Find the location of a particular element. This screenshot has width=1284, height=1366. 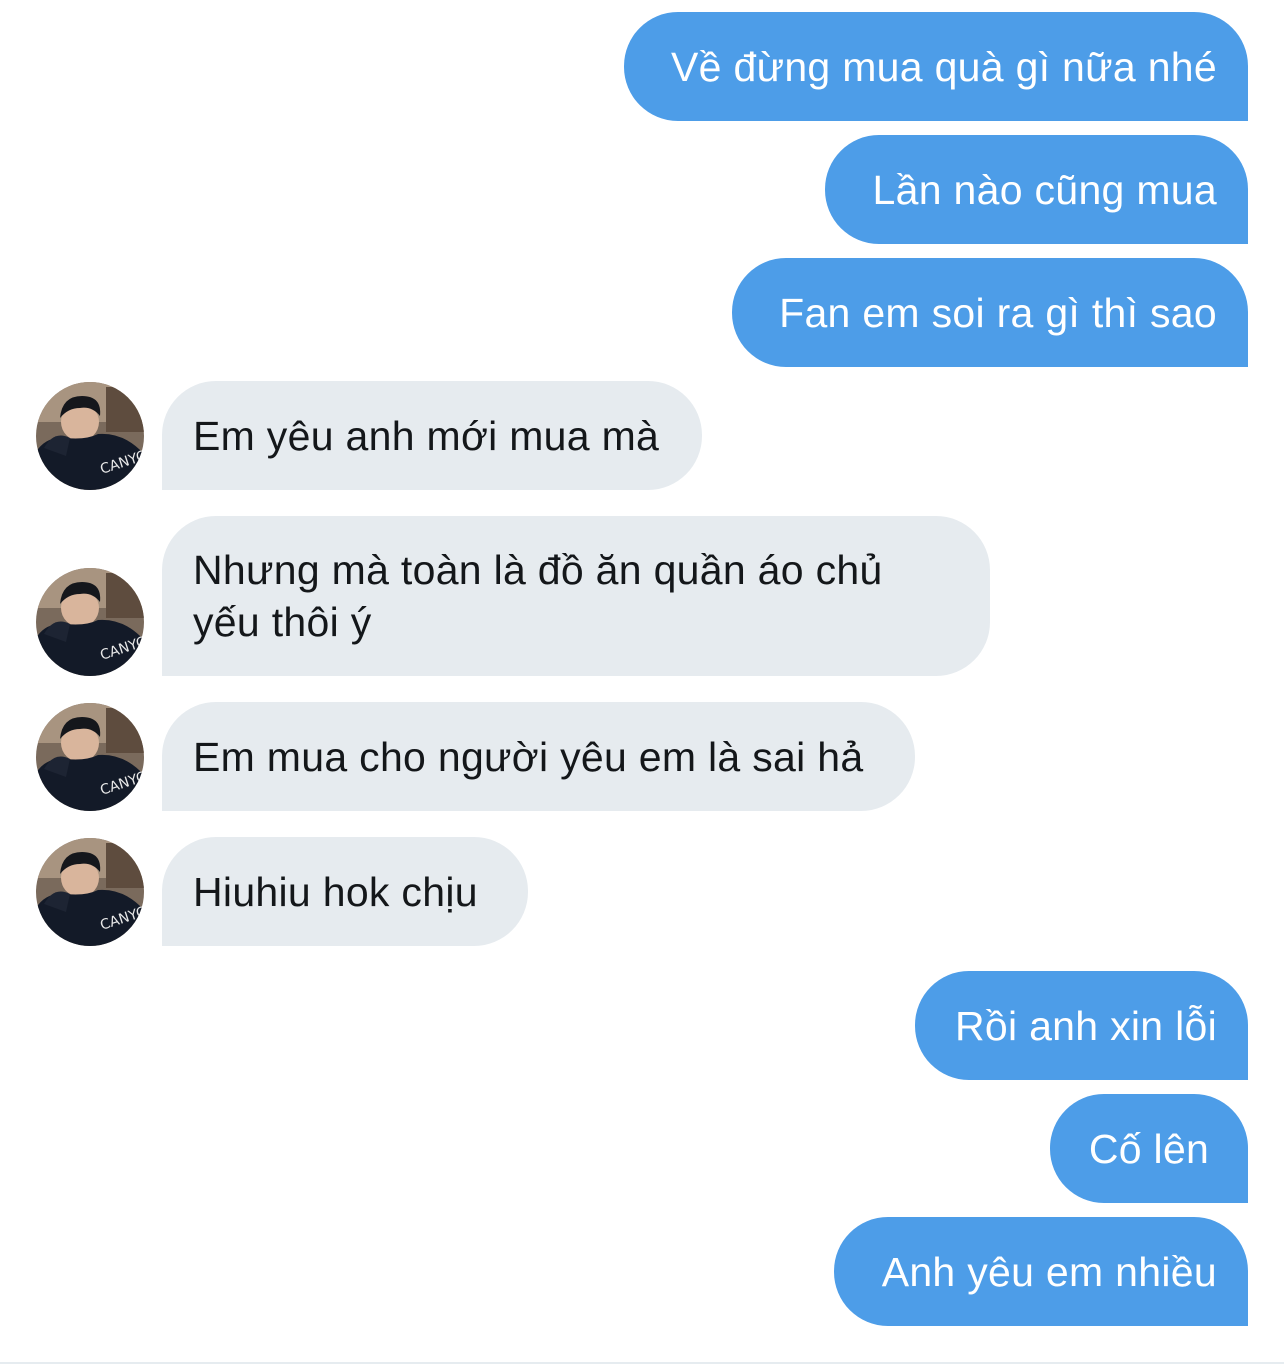

message-bubble-received: Hiuhiu hok chịu is located at coordinates (345, 891).